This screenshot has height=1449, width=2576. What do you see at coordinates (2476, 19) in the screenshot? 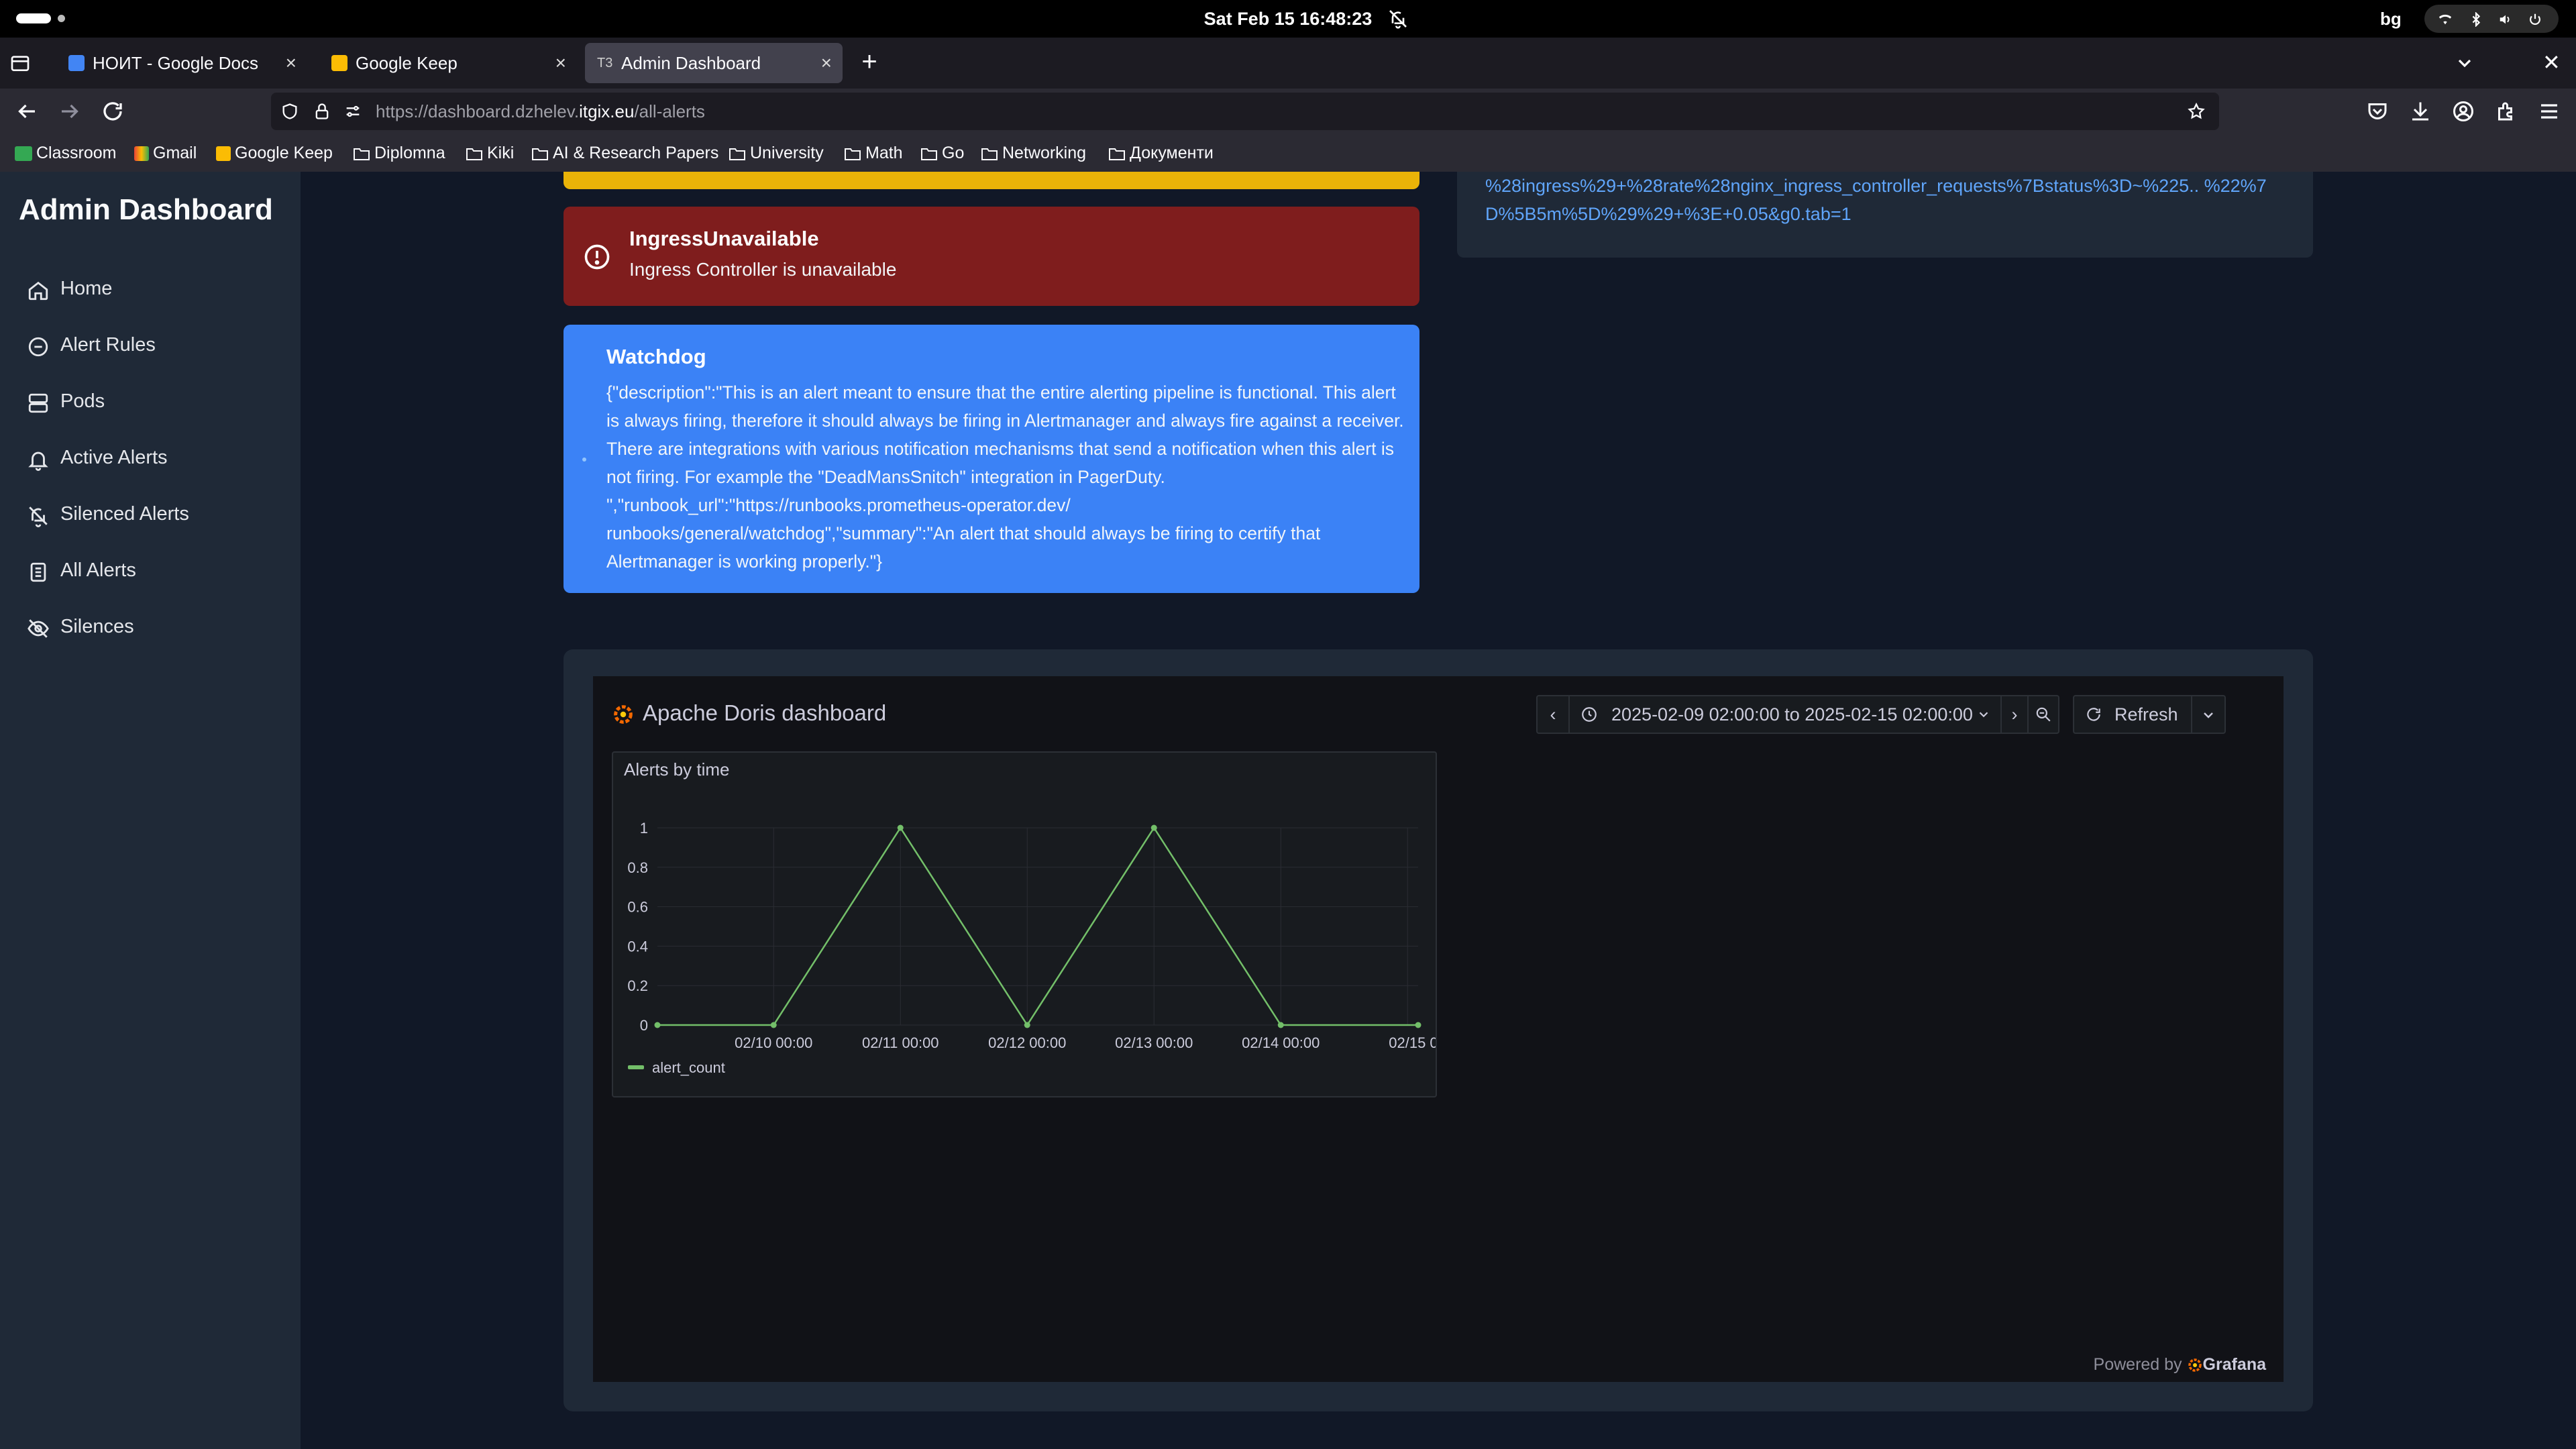
I see `bluetooth-icon` at bounding box center [2476, 19].